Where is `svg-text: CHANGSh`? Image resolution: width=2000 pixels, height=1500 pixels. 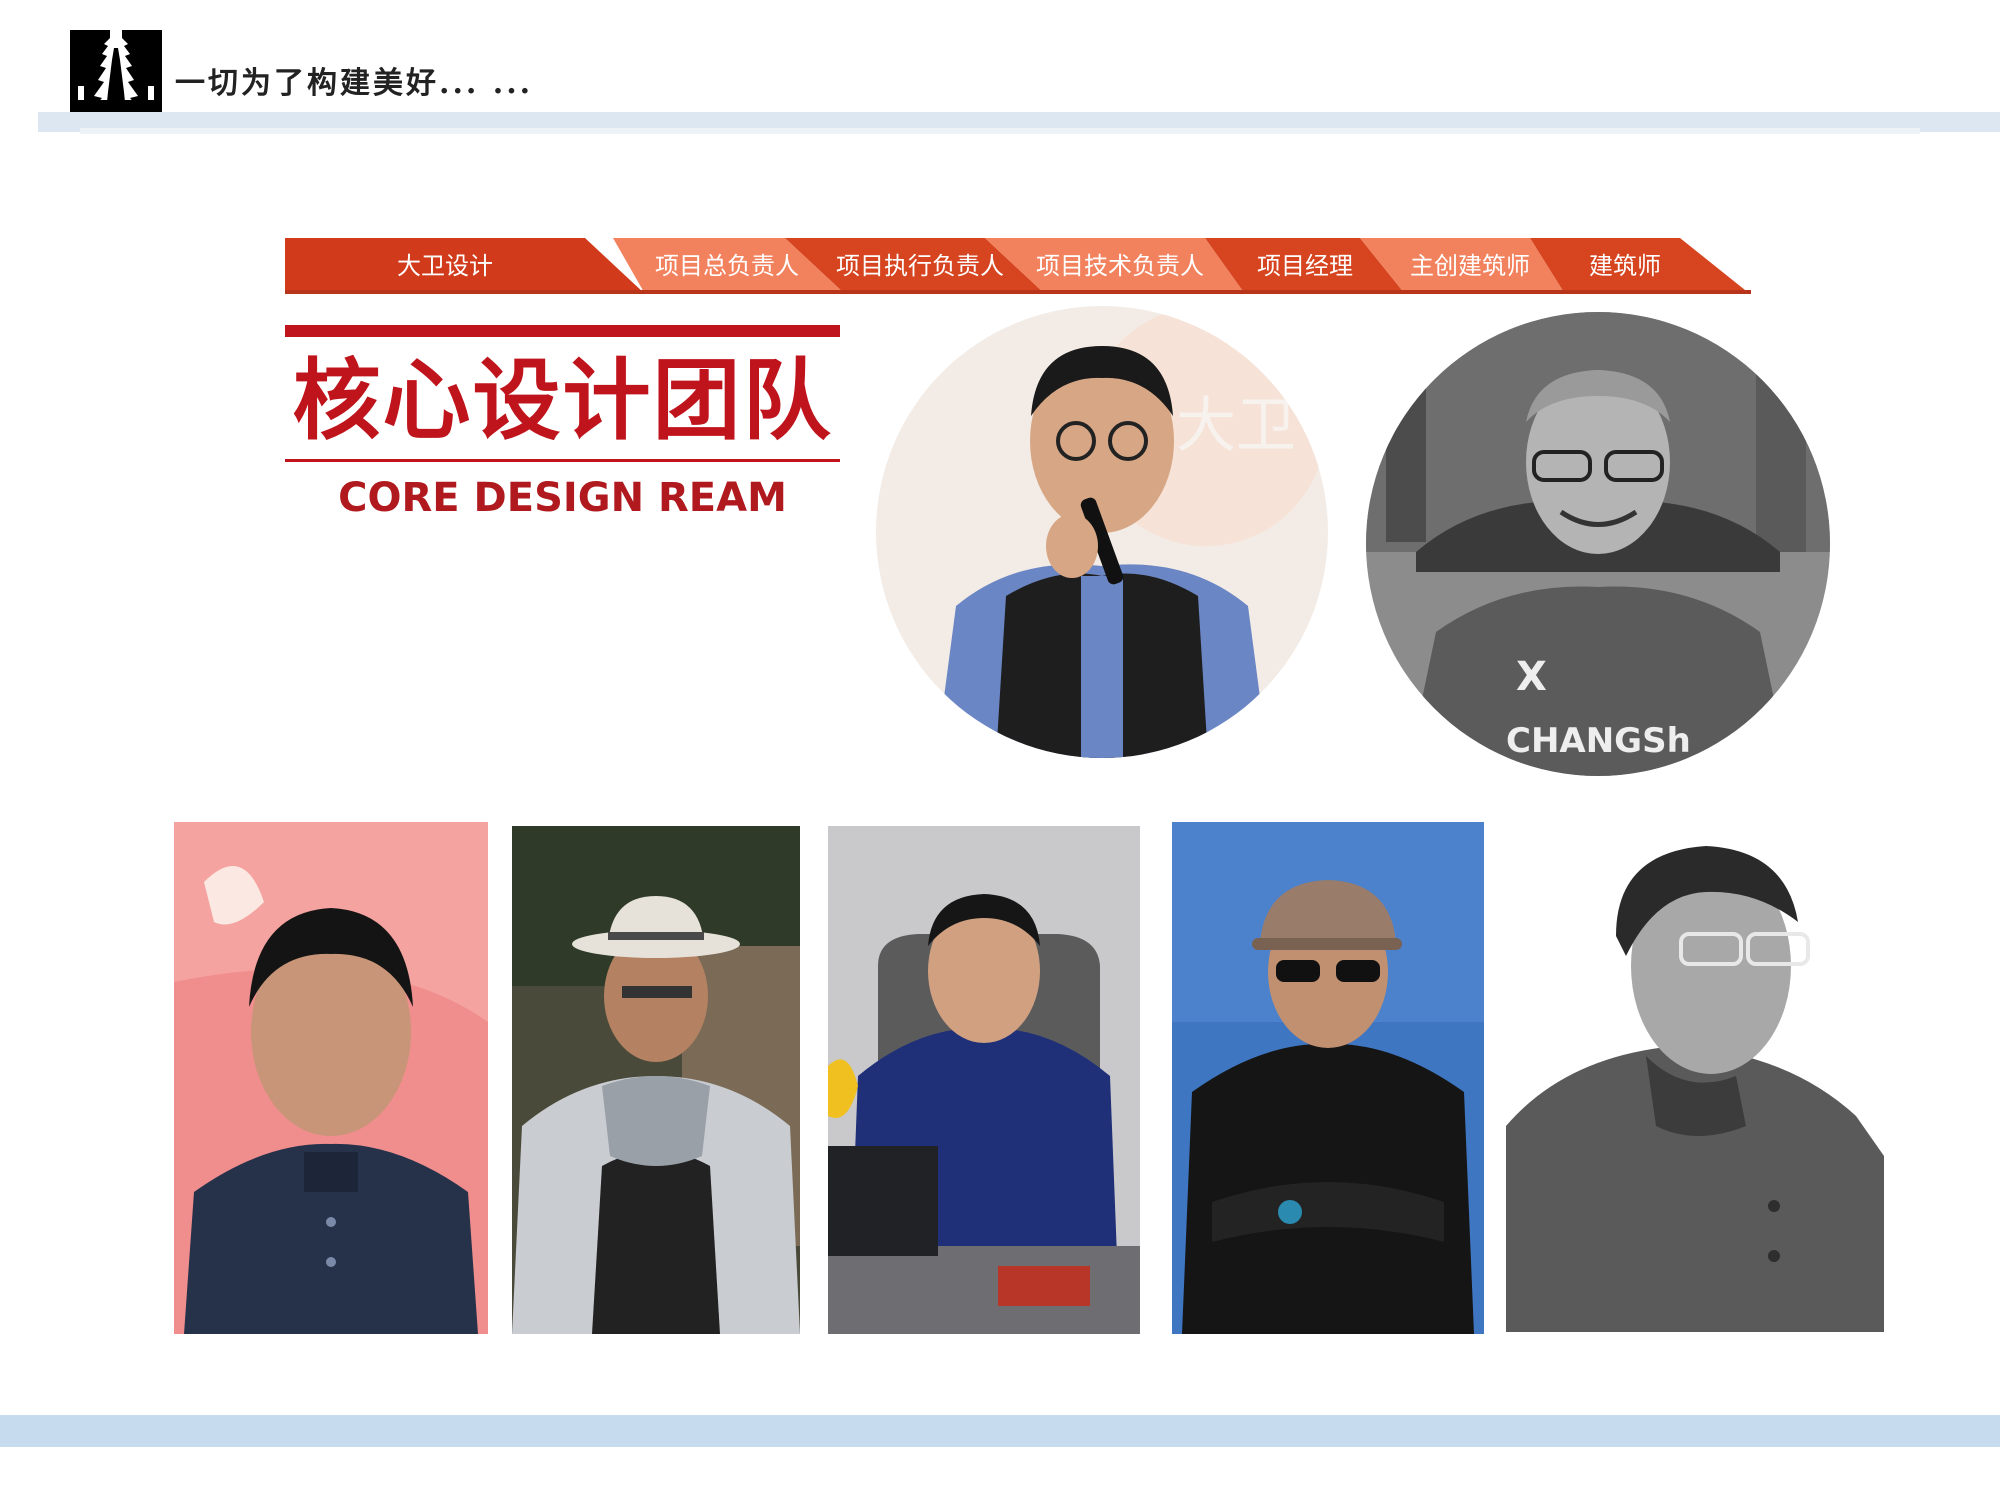 svg-text: CHANGSh is located at coordinates (1598, 741).